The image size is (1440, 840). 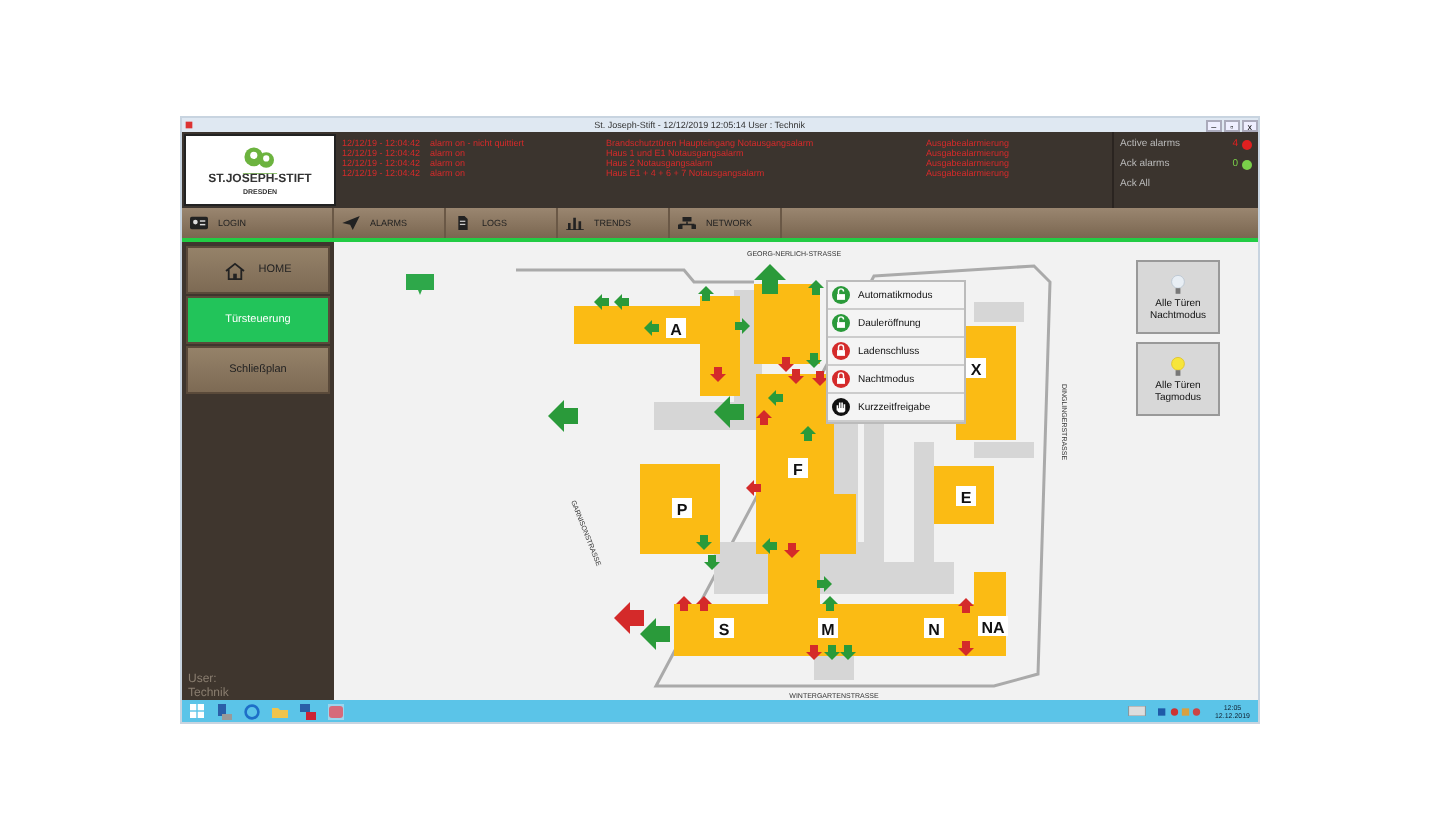 What do you see at coordinates (828, 628) in the screenshot?
I see `building-label: M` at bounding box center [828, 628].